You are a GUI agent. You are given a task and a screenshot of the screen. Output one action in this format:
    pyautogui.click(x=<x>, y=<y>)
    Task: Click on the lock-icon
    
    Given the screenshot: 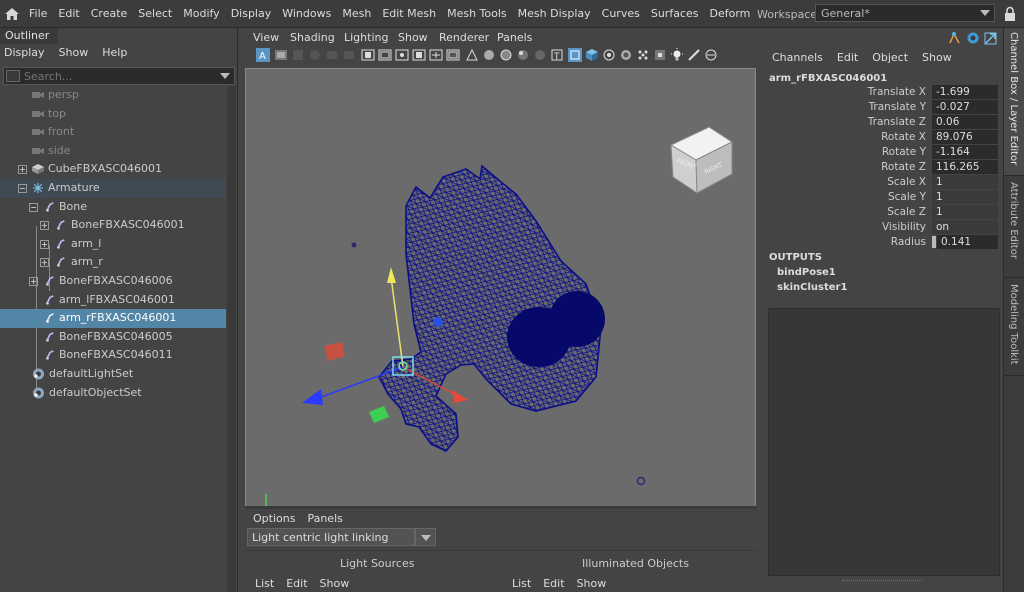 What is the action you would take?
    pyautogui.click(x=1010, y=14)
    